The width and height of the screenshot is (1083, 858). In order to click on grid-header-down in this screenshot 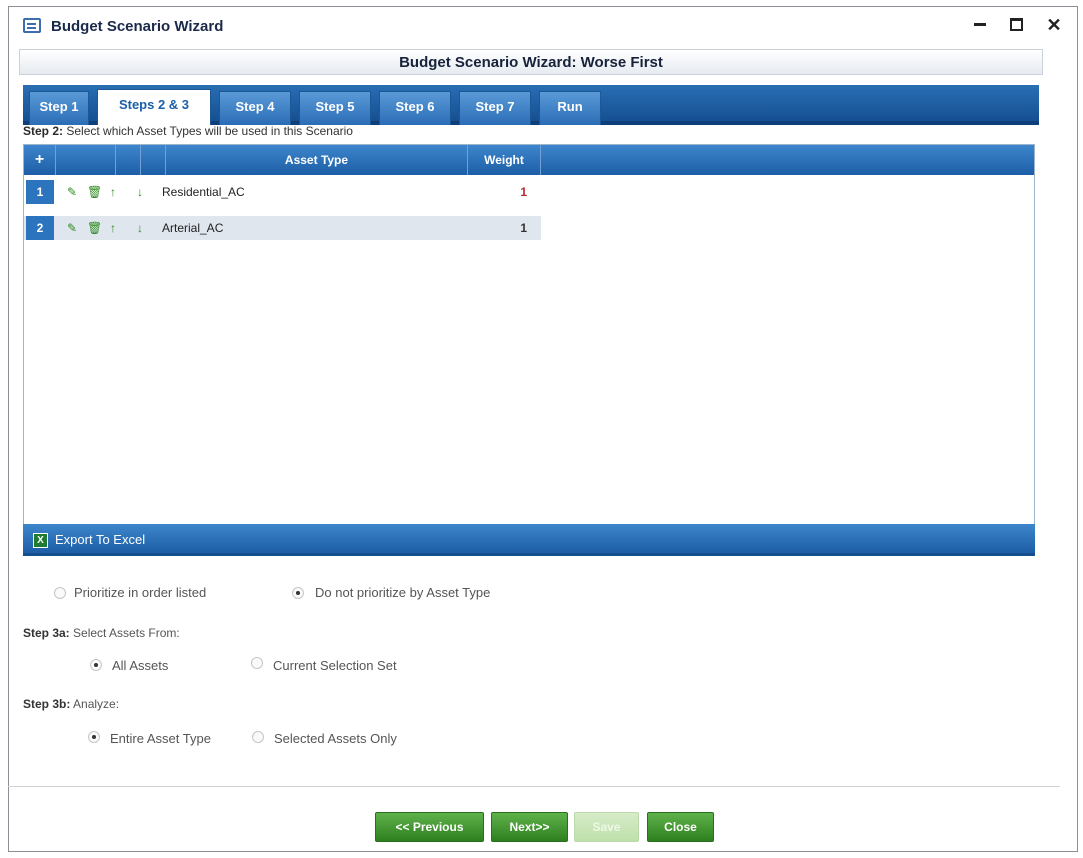, I will do `click(153, 160)`.